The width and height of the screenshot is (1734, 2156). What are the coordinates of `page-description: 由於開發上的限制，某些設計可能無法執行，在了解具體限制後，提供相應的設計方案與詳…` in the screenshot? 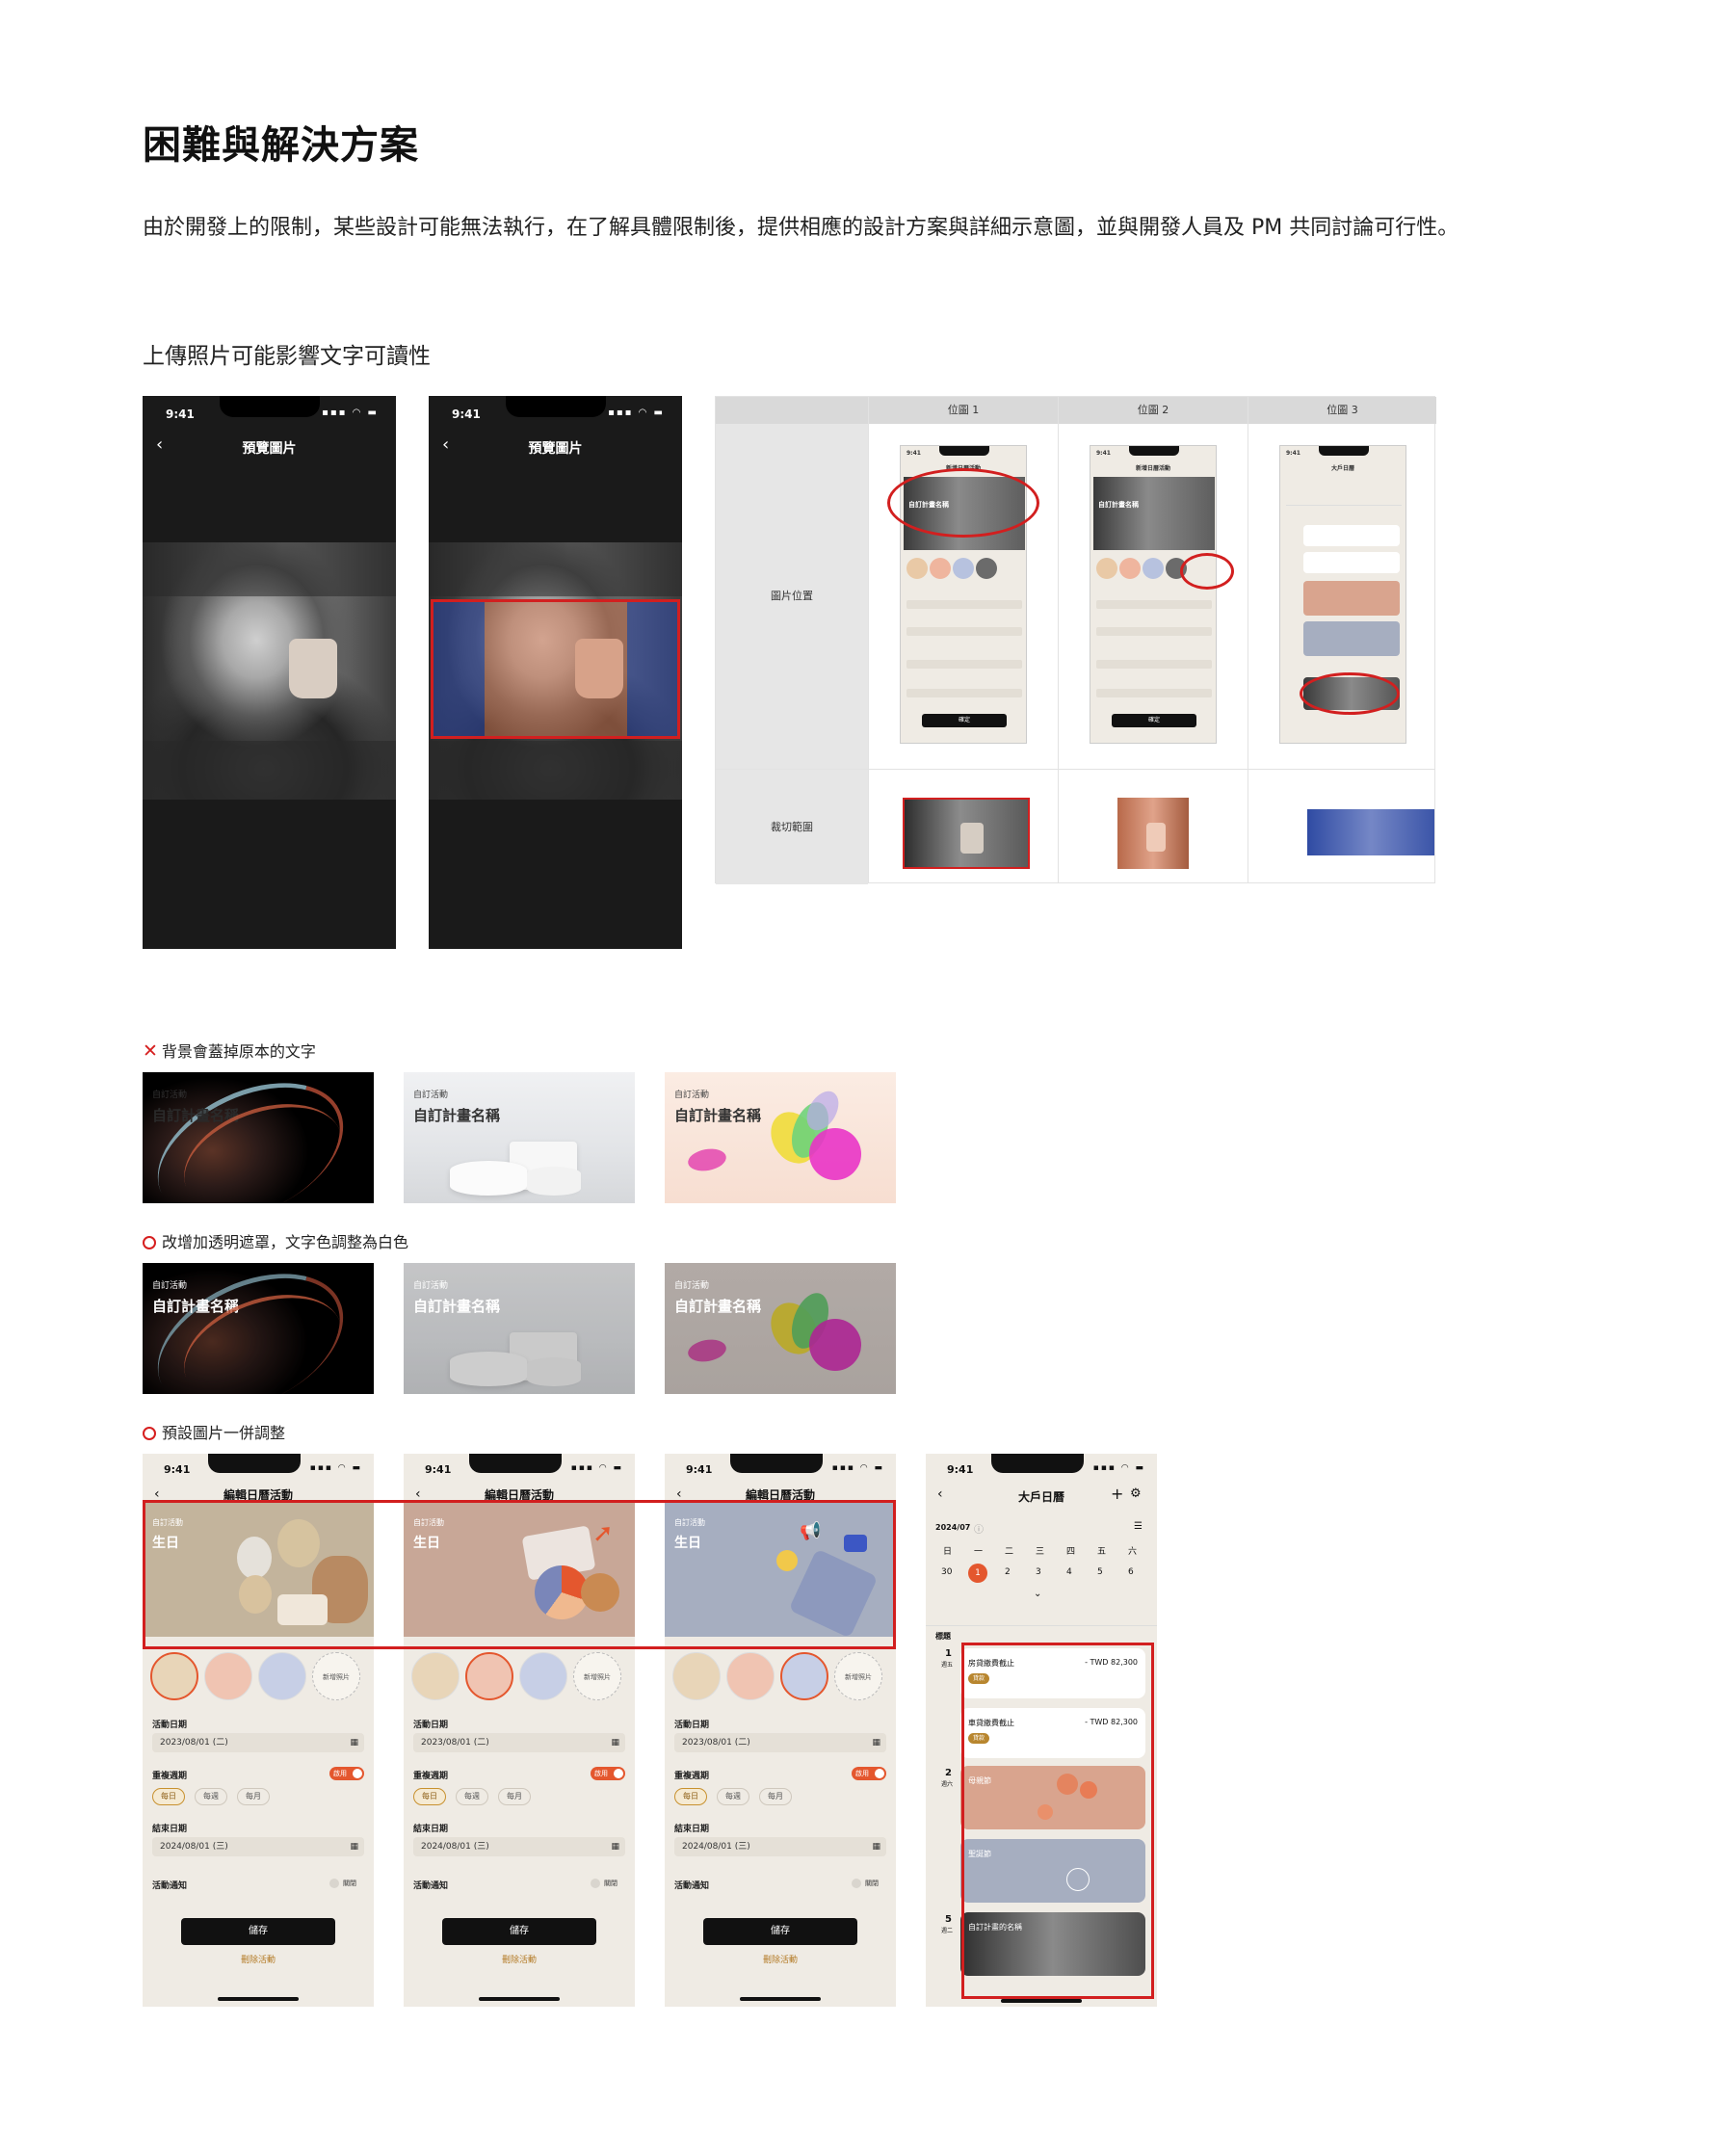 It's located at (801, 228).